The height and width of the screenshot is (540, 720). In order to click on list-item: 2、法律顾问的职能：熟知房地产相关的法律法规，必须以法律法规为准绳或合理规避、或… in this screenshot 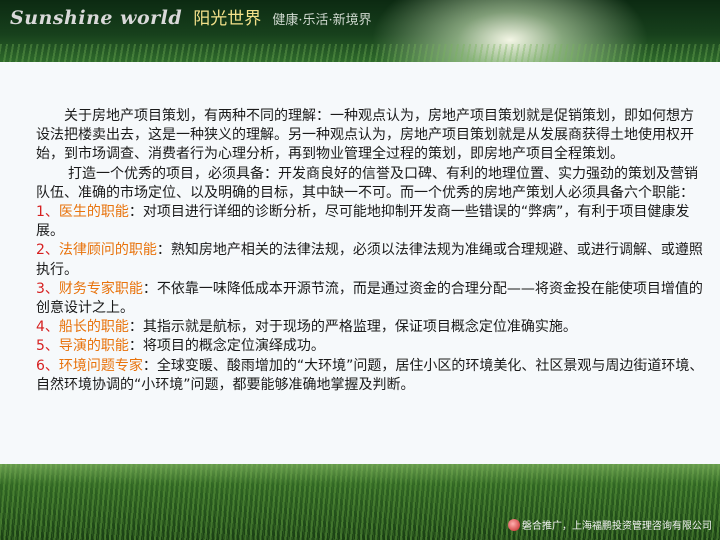, I will do `click(370, 260)`.